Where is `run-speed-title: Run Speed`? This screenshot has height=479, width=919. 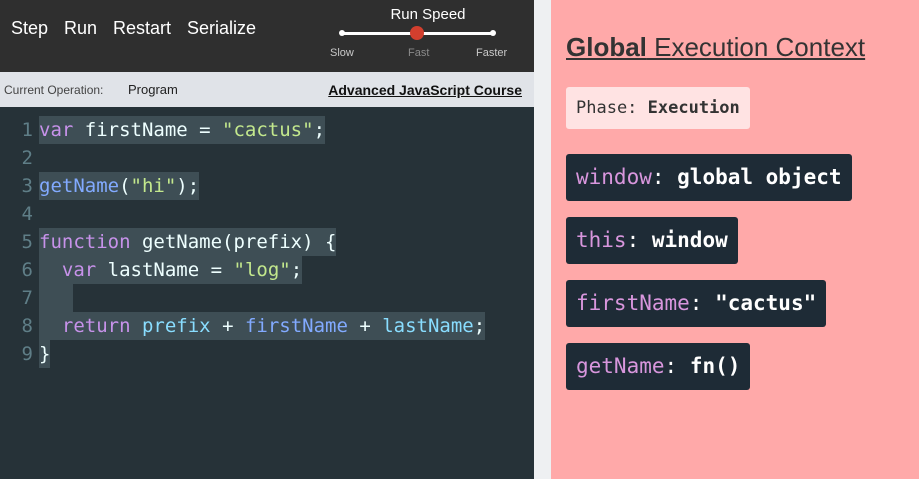 run-speed-title: Run Speed is located at coordinates (428, 14).